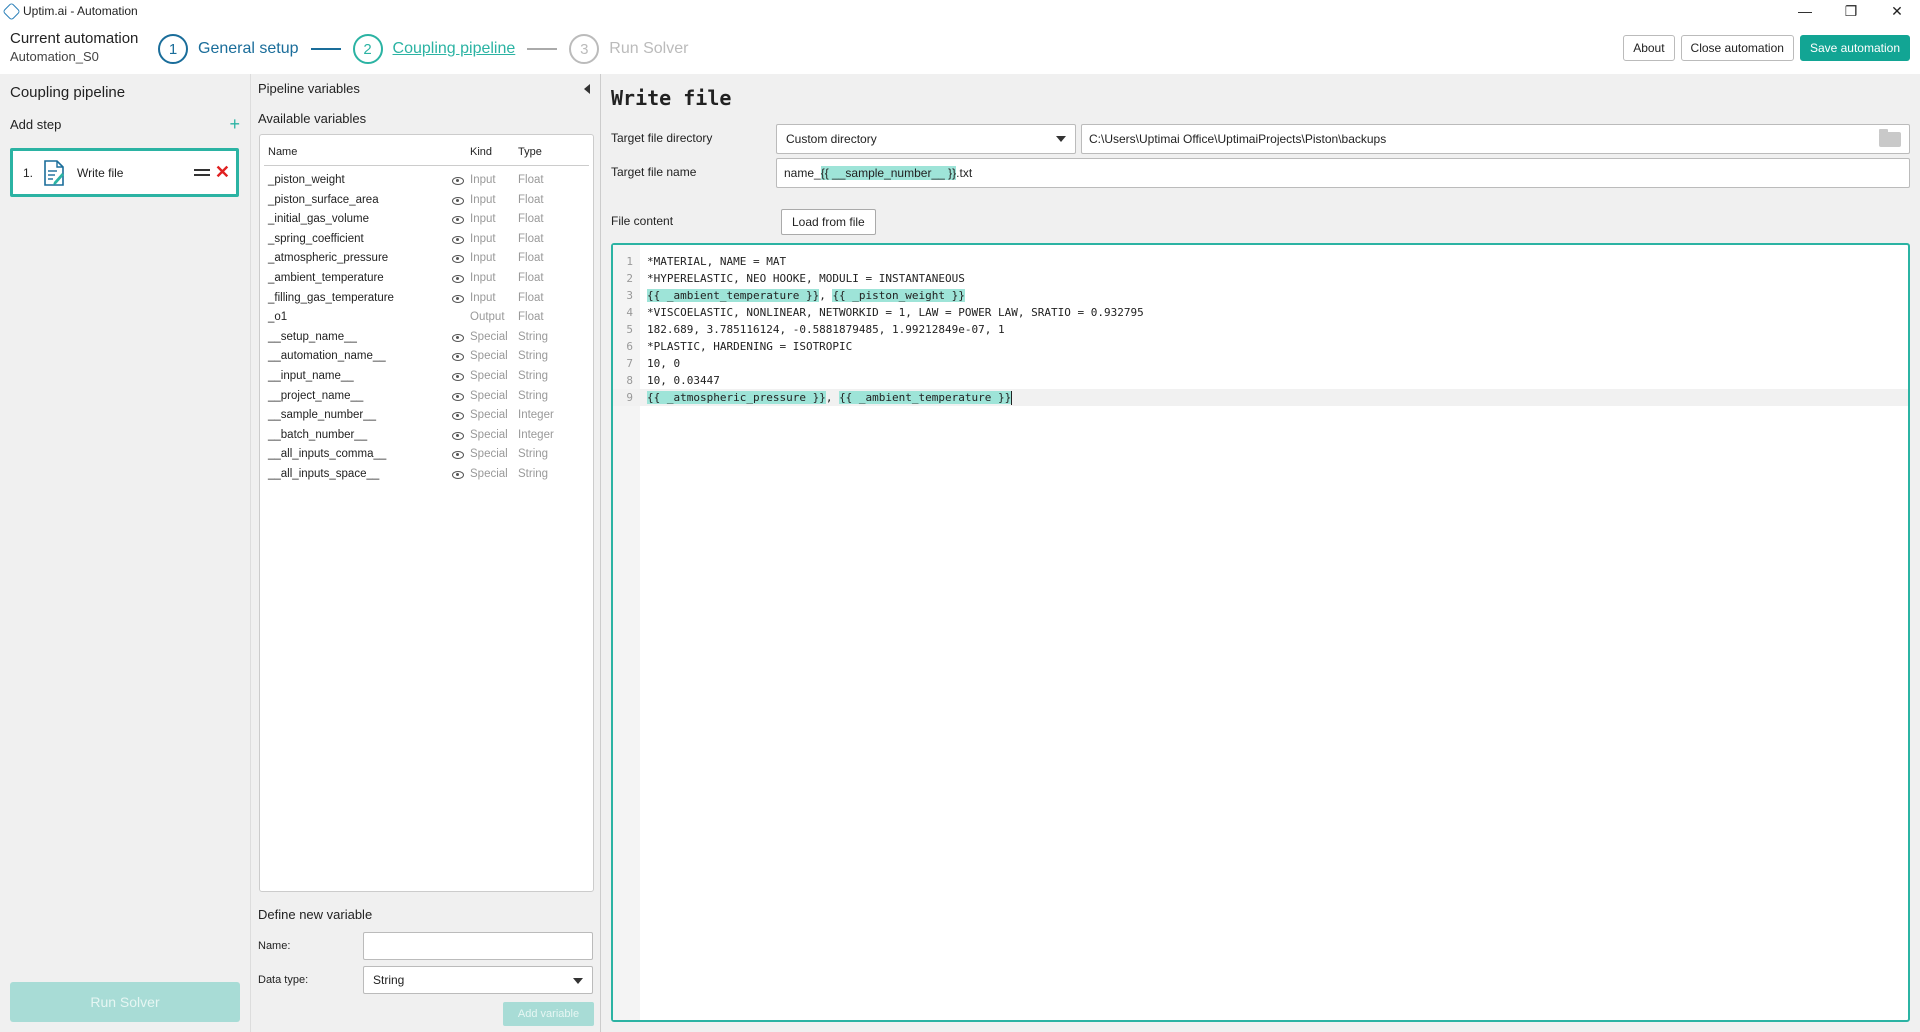 The height and width of the screenshot is (1032, 1920). I want to click on close-automation-button: Close automation, so click(1737, 48).